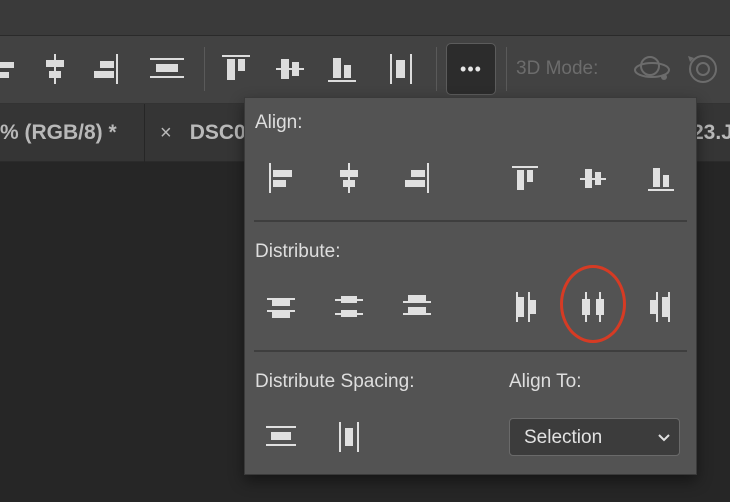 The height and width of the screenshot is (502, 730). Describe the element at coordinates (144, 133) in the screenshot. I see `tab-divider` at that location.